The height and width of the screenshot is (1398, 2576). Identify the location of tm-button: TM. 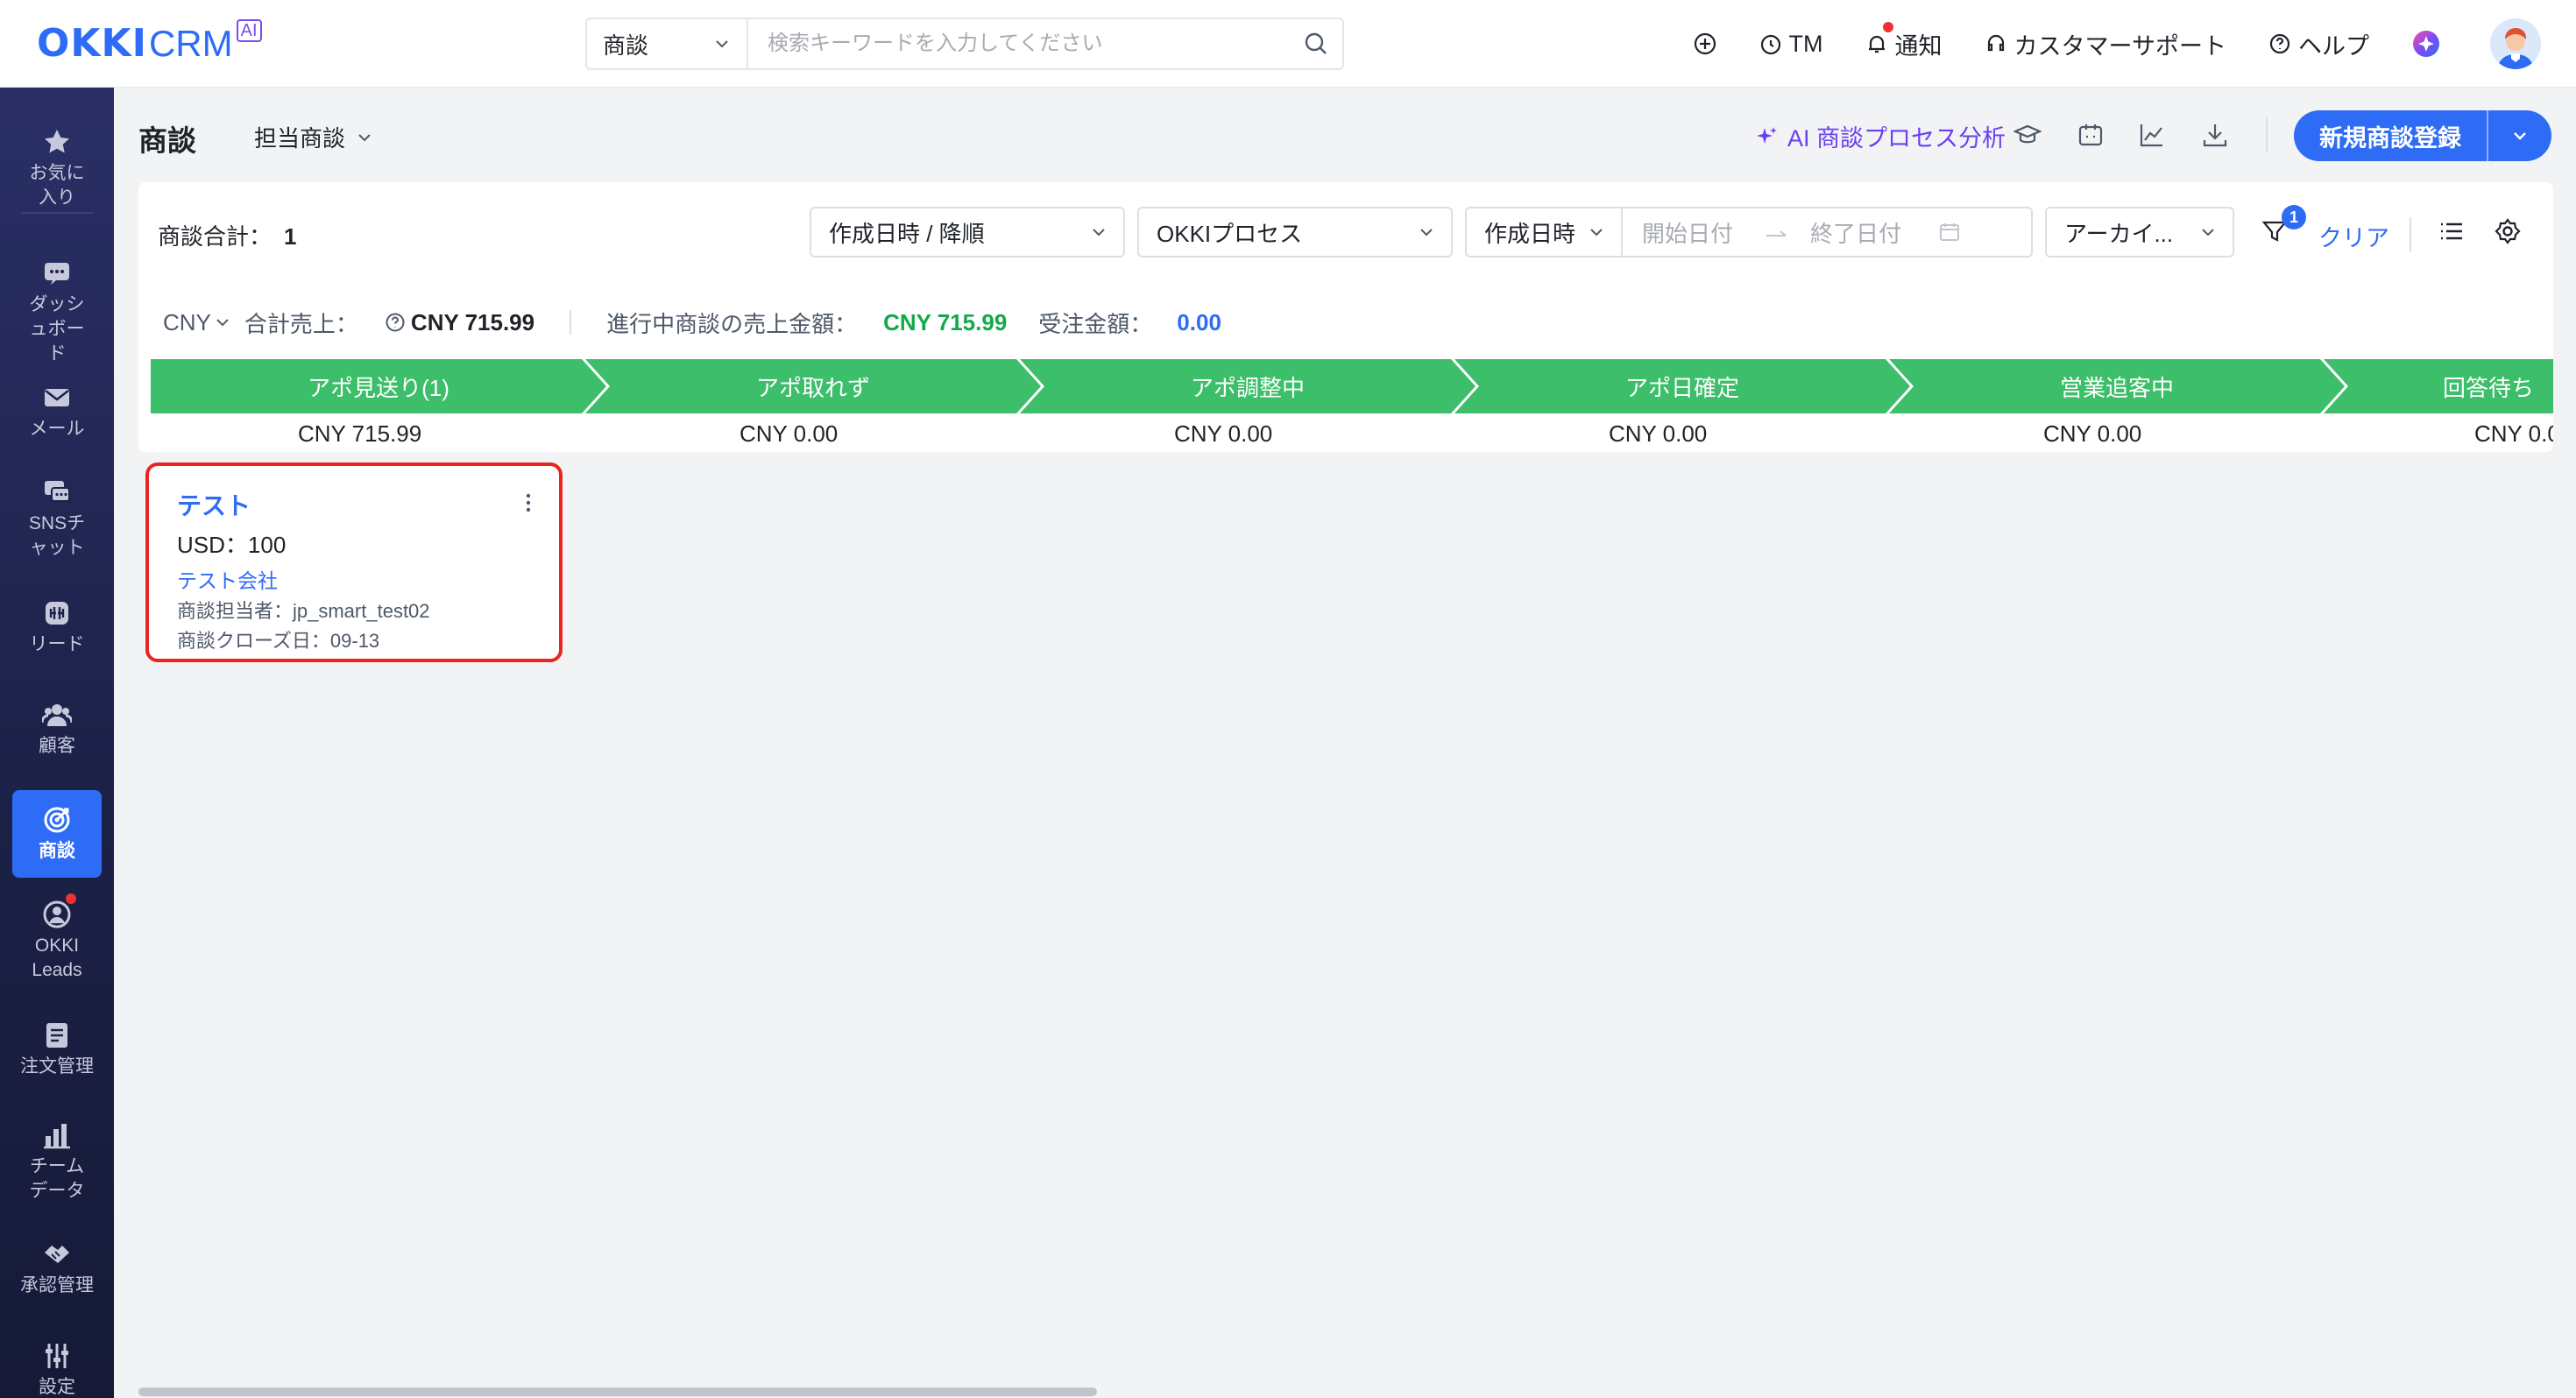
(1791, 44).